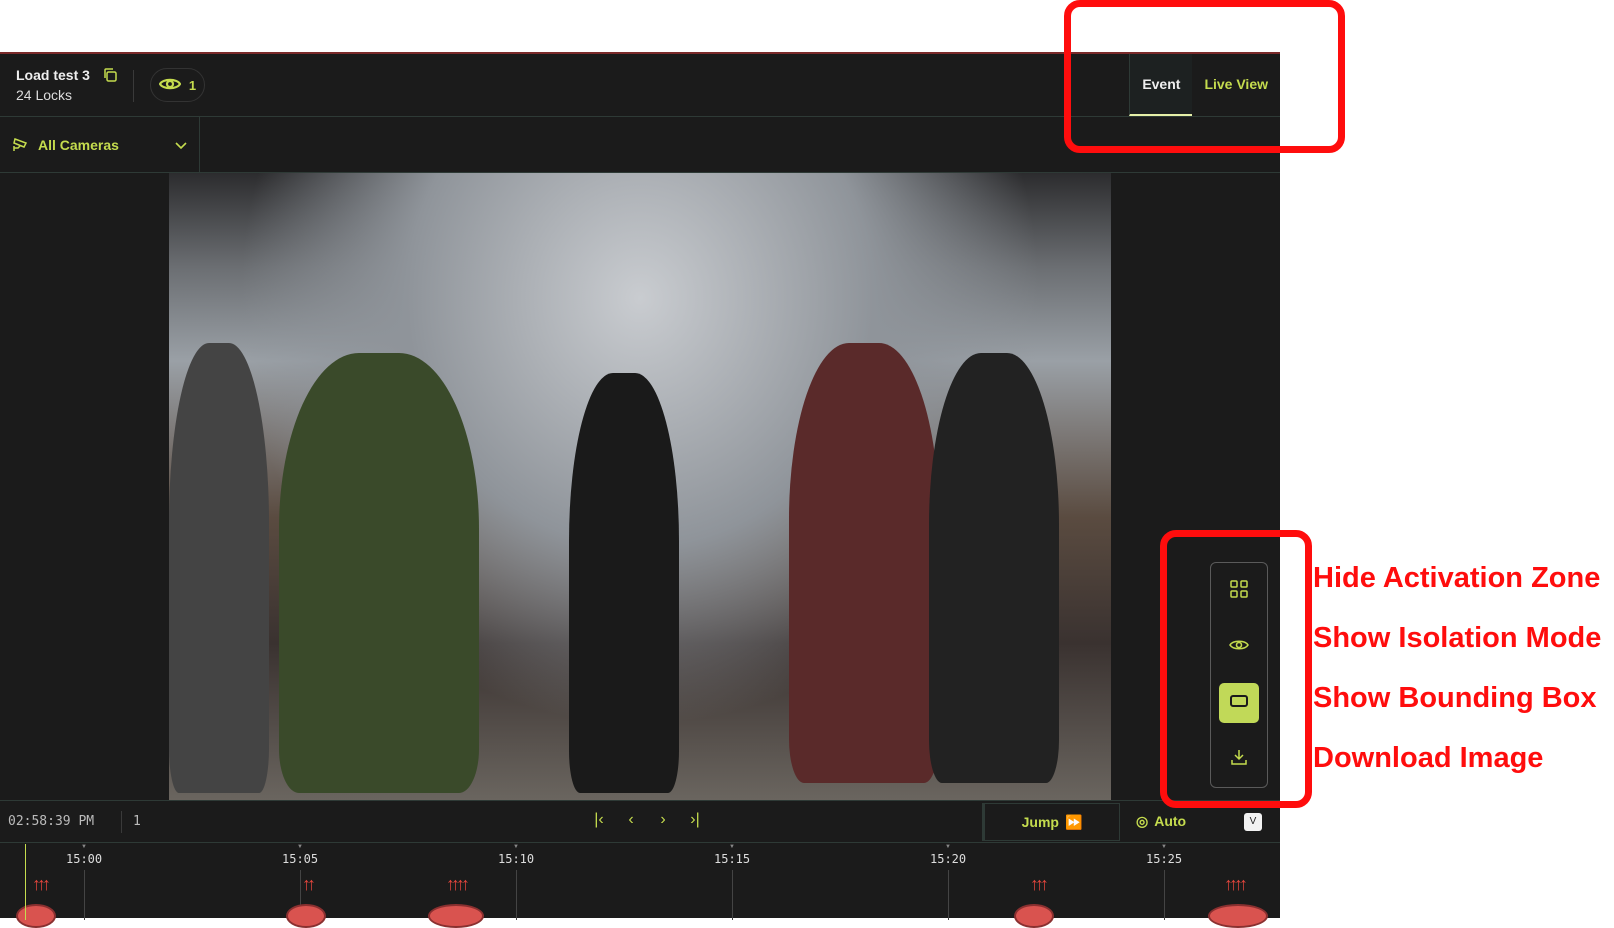 The height and width of the screenshot is (928, 1614). Describe the element at coordinates (1040, 822) in the screenshot. I see `jump-label: Jump` at that location.